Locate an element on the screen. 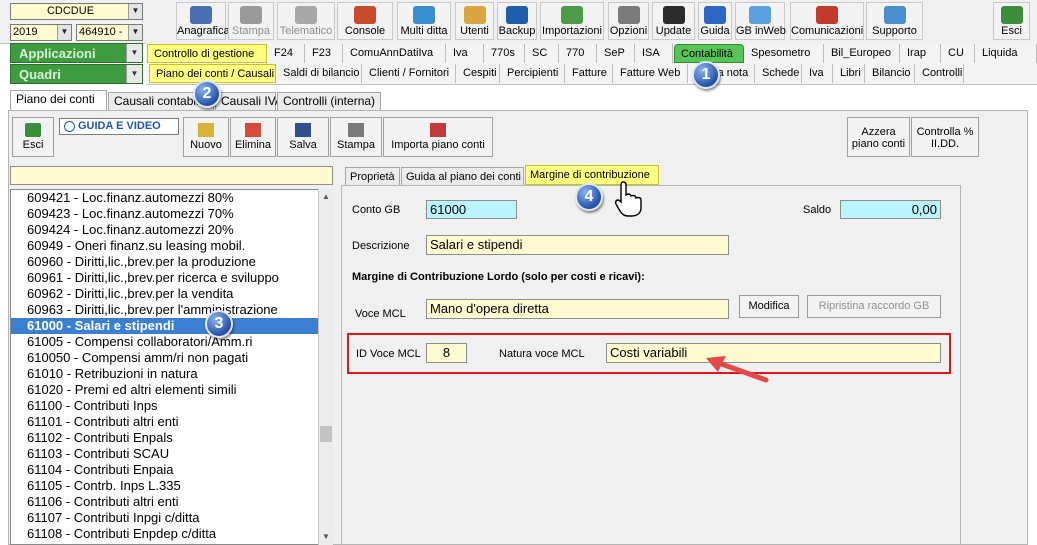 This screenshot has width=1037, height=545. ribbon-tab-cu: CU is located at coordinates (958, 53).